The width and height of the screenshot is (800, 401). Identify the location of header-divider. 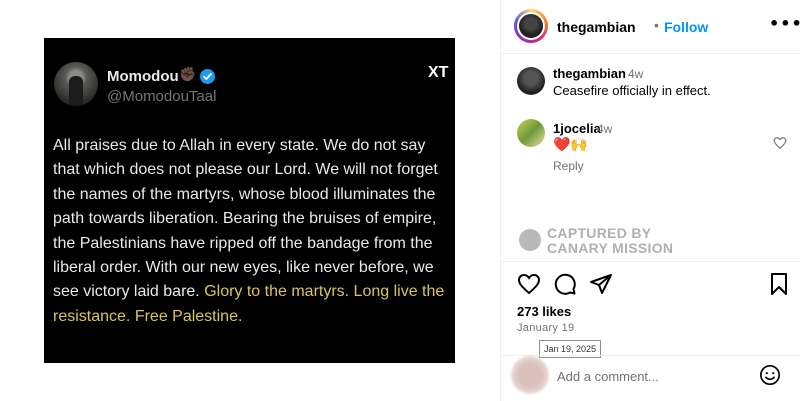
(650, 53).